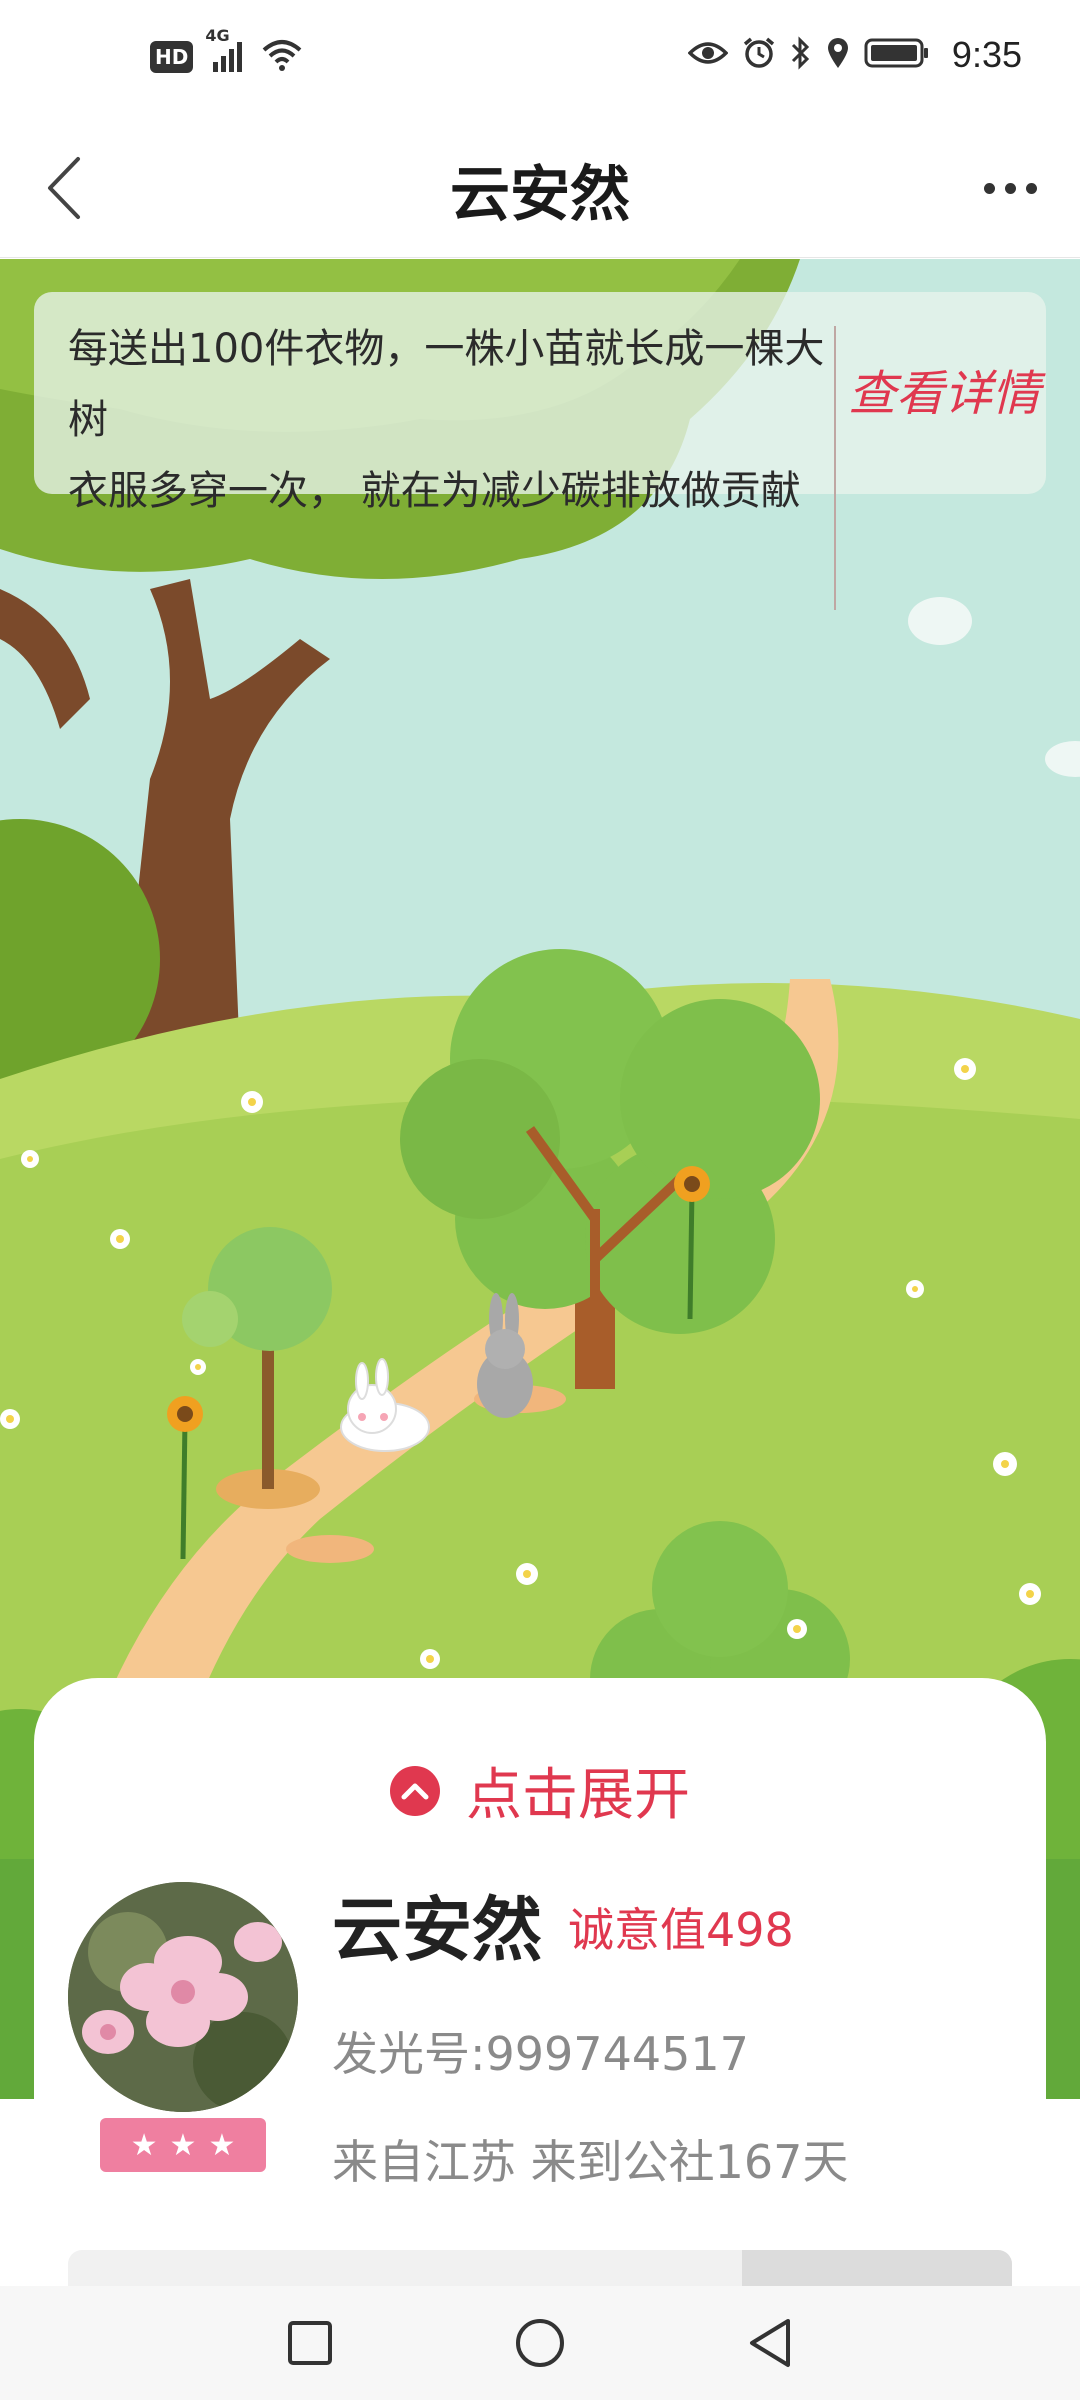 This screenshot has width=1080, height=2400. I want to click on expand-toggle: 点击展开, so click(540, 1790).